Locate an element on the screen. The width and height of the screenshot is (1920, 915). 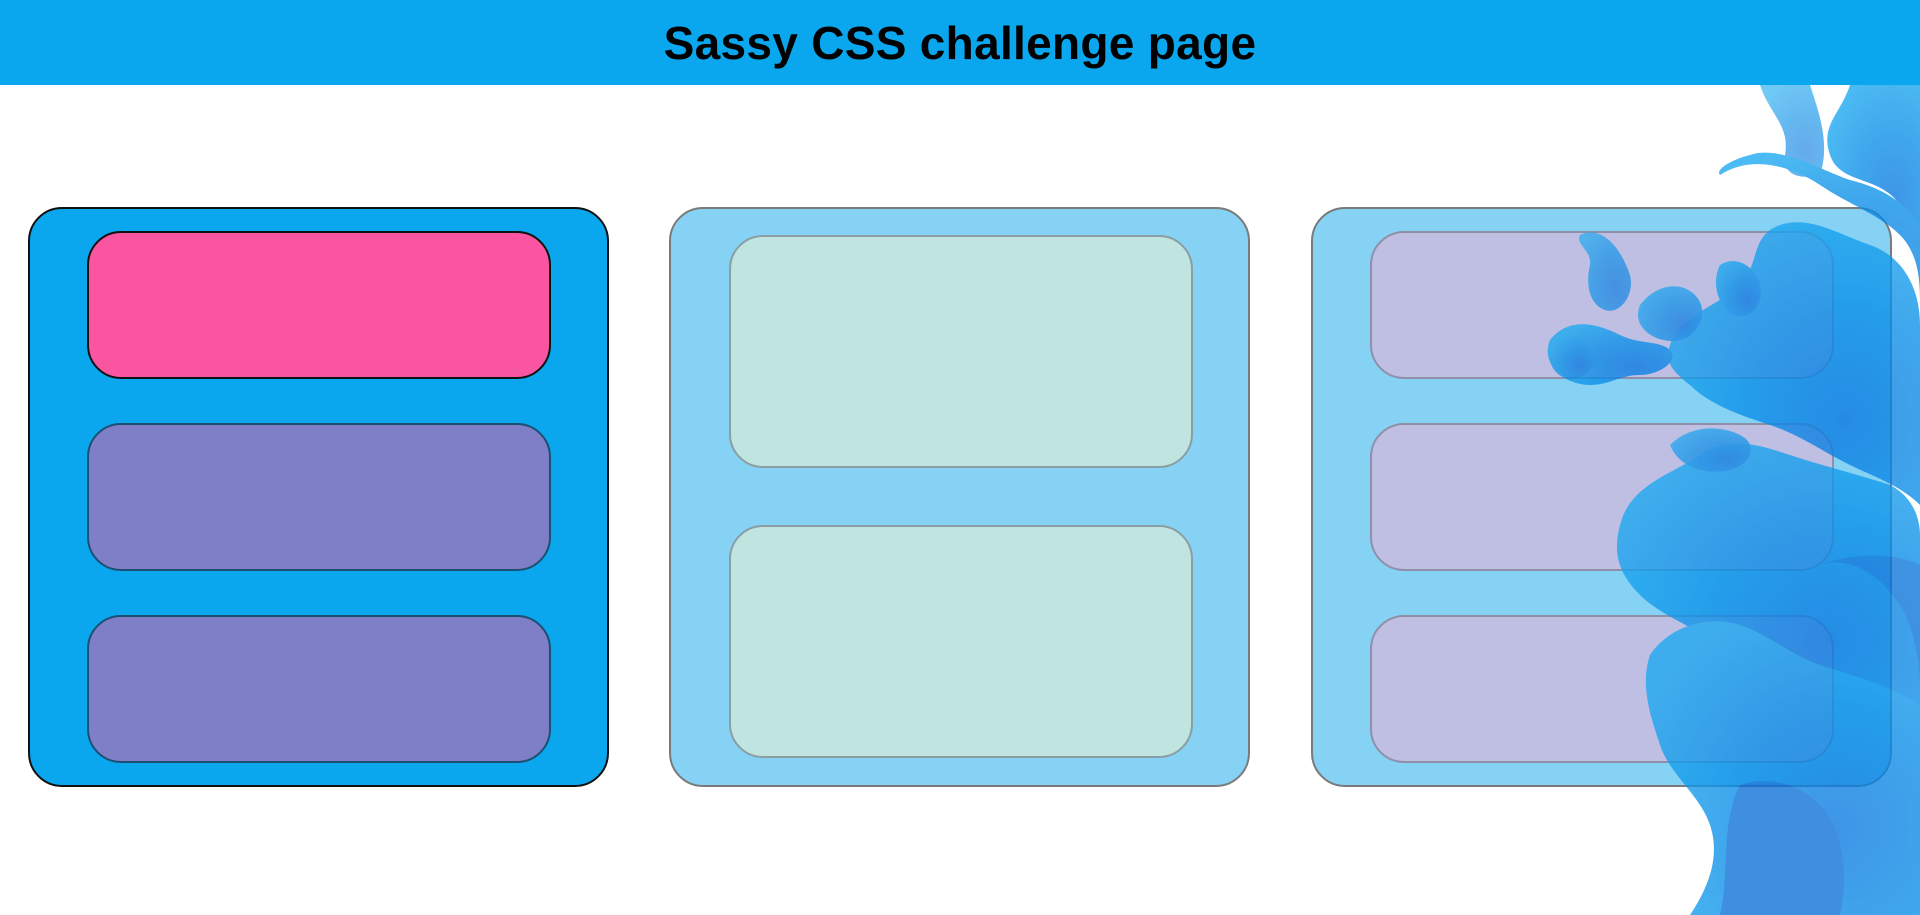
lavender-box-middle is located at coordinates (1602, 497).